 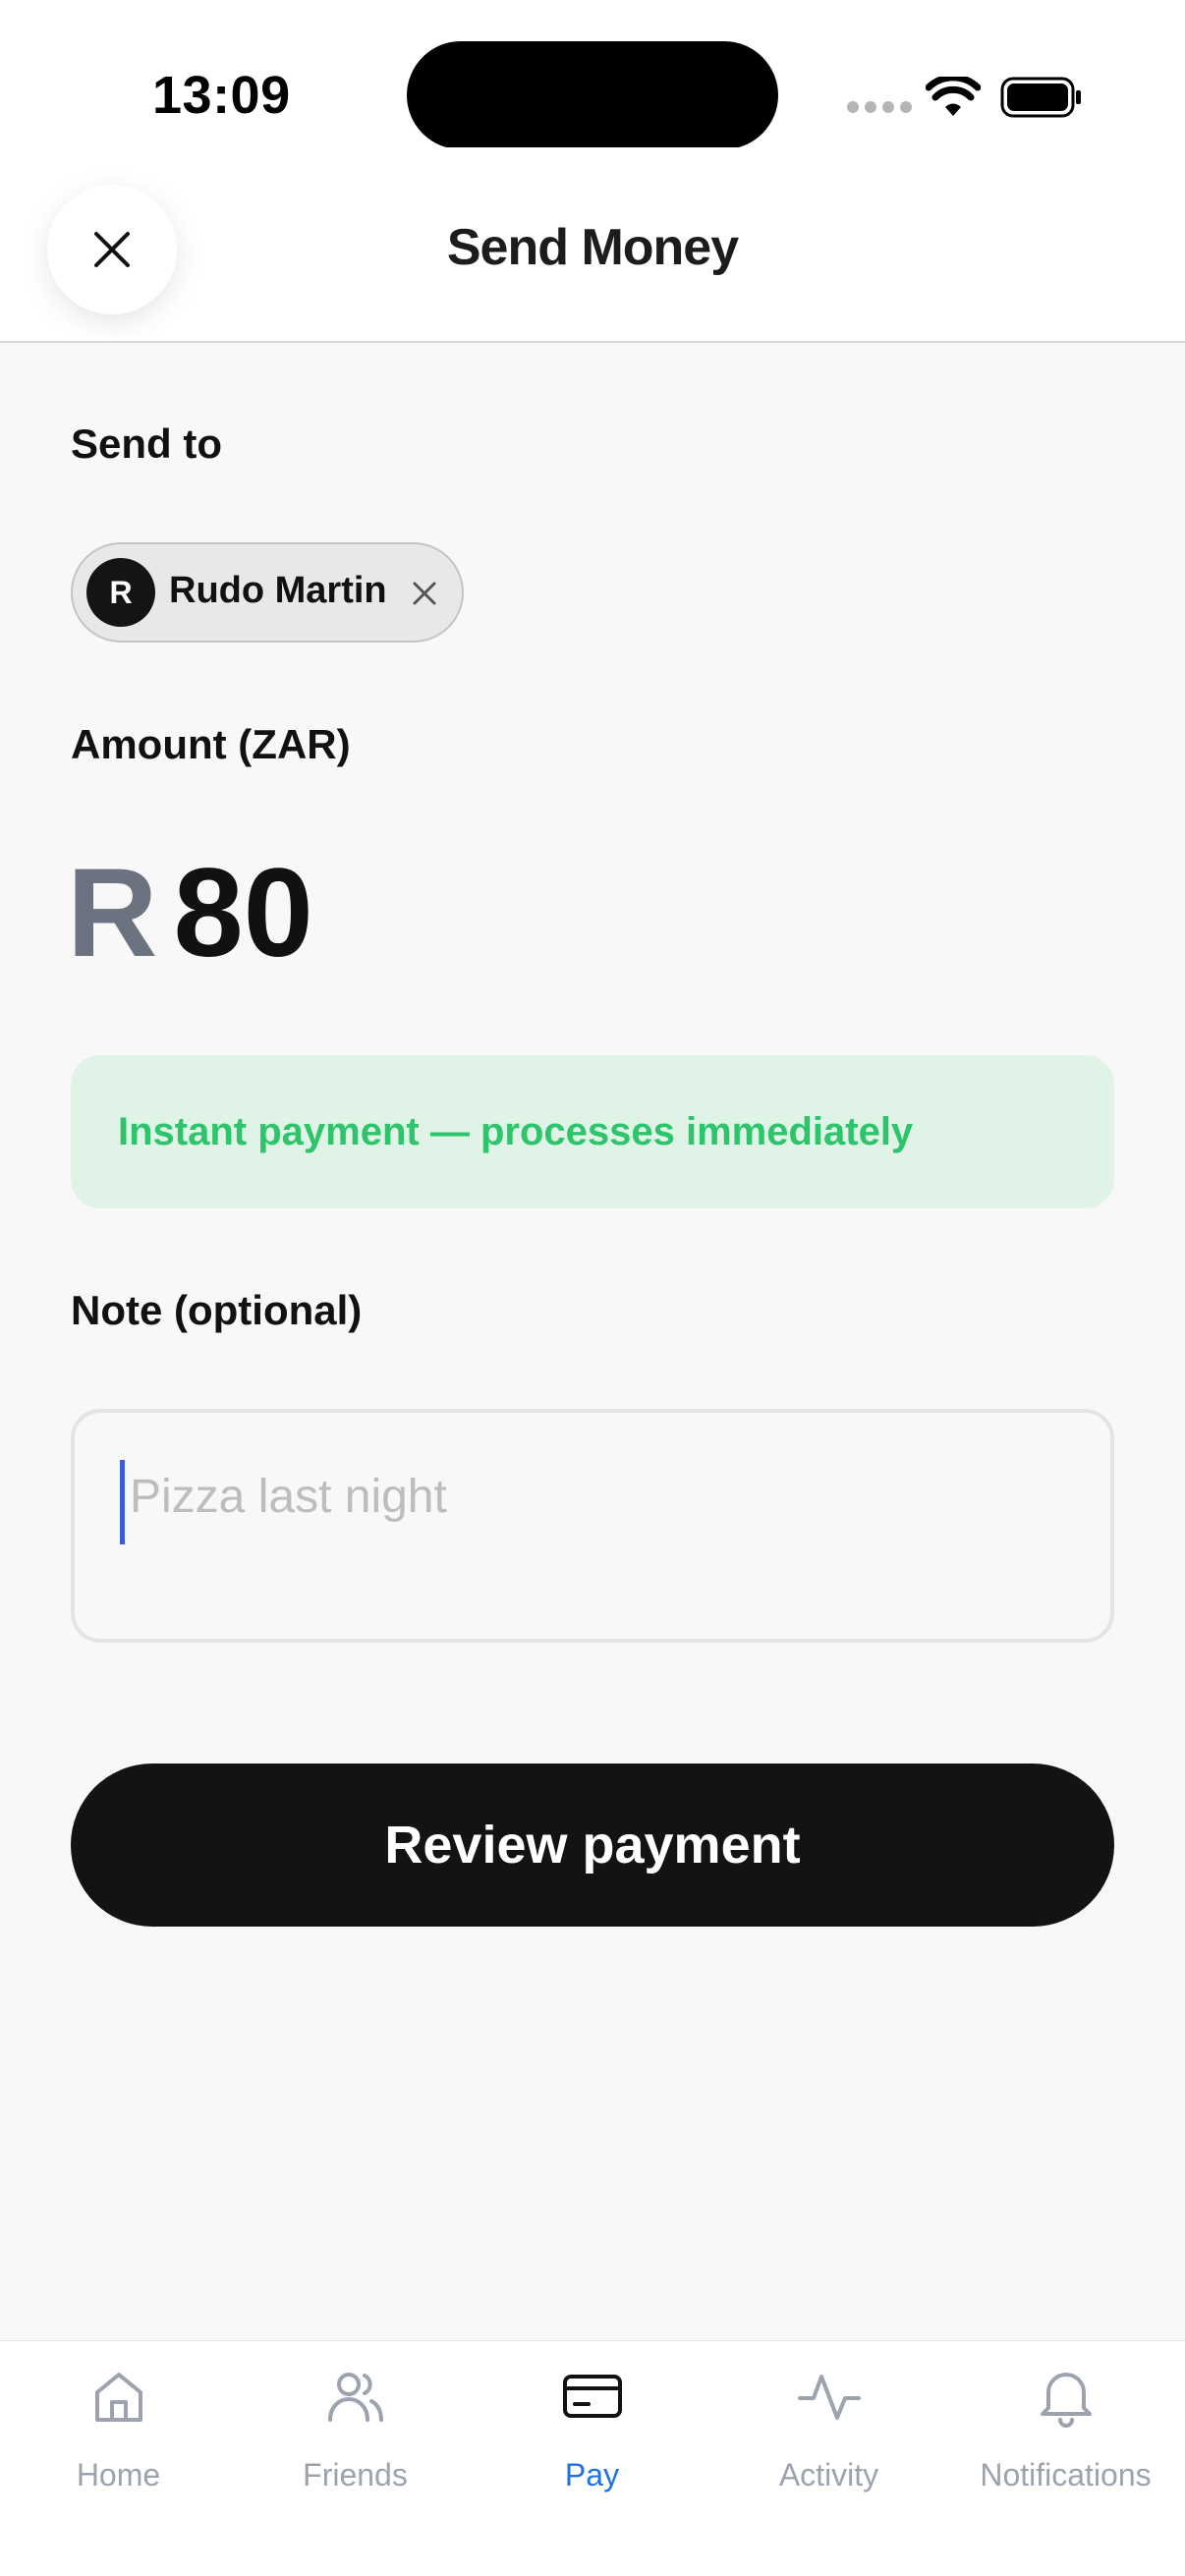 I want to click on card-icon, so click(x=592, y=2396).